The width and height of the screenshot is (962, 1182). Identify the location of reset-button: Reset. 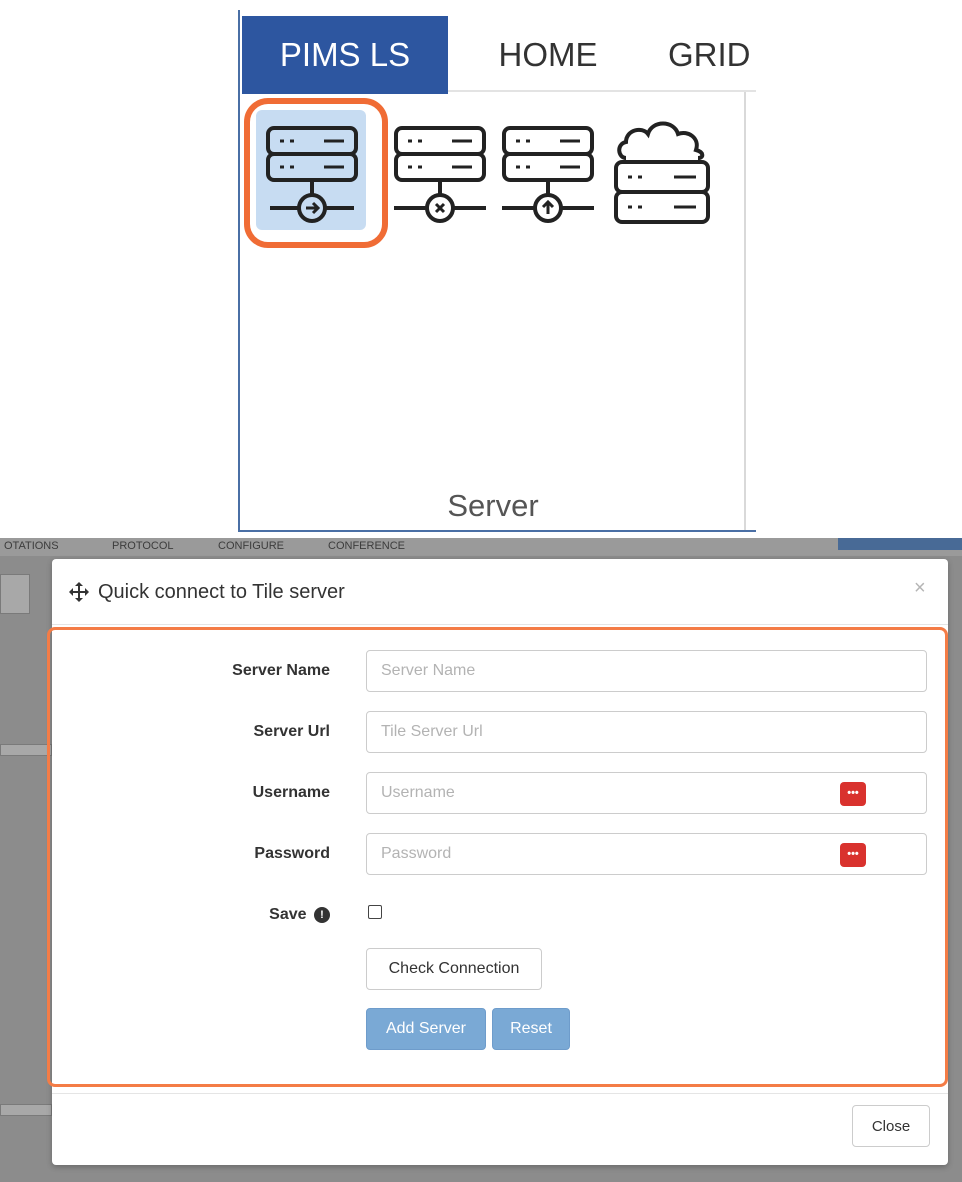
(531, 1029).